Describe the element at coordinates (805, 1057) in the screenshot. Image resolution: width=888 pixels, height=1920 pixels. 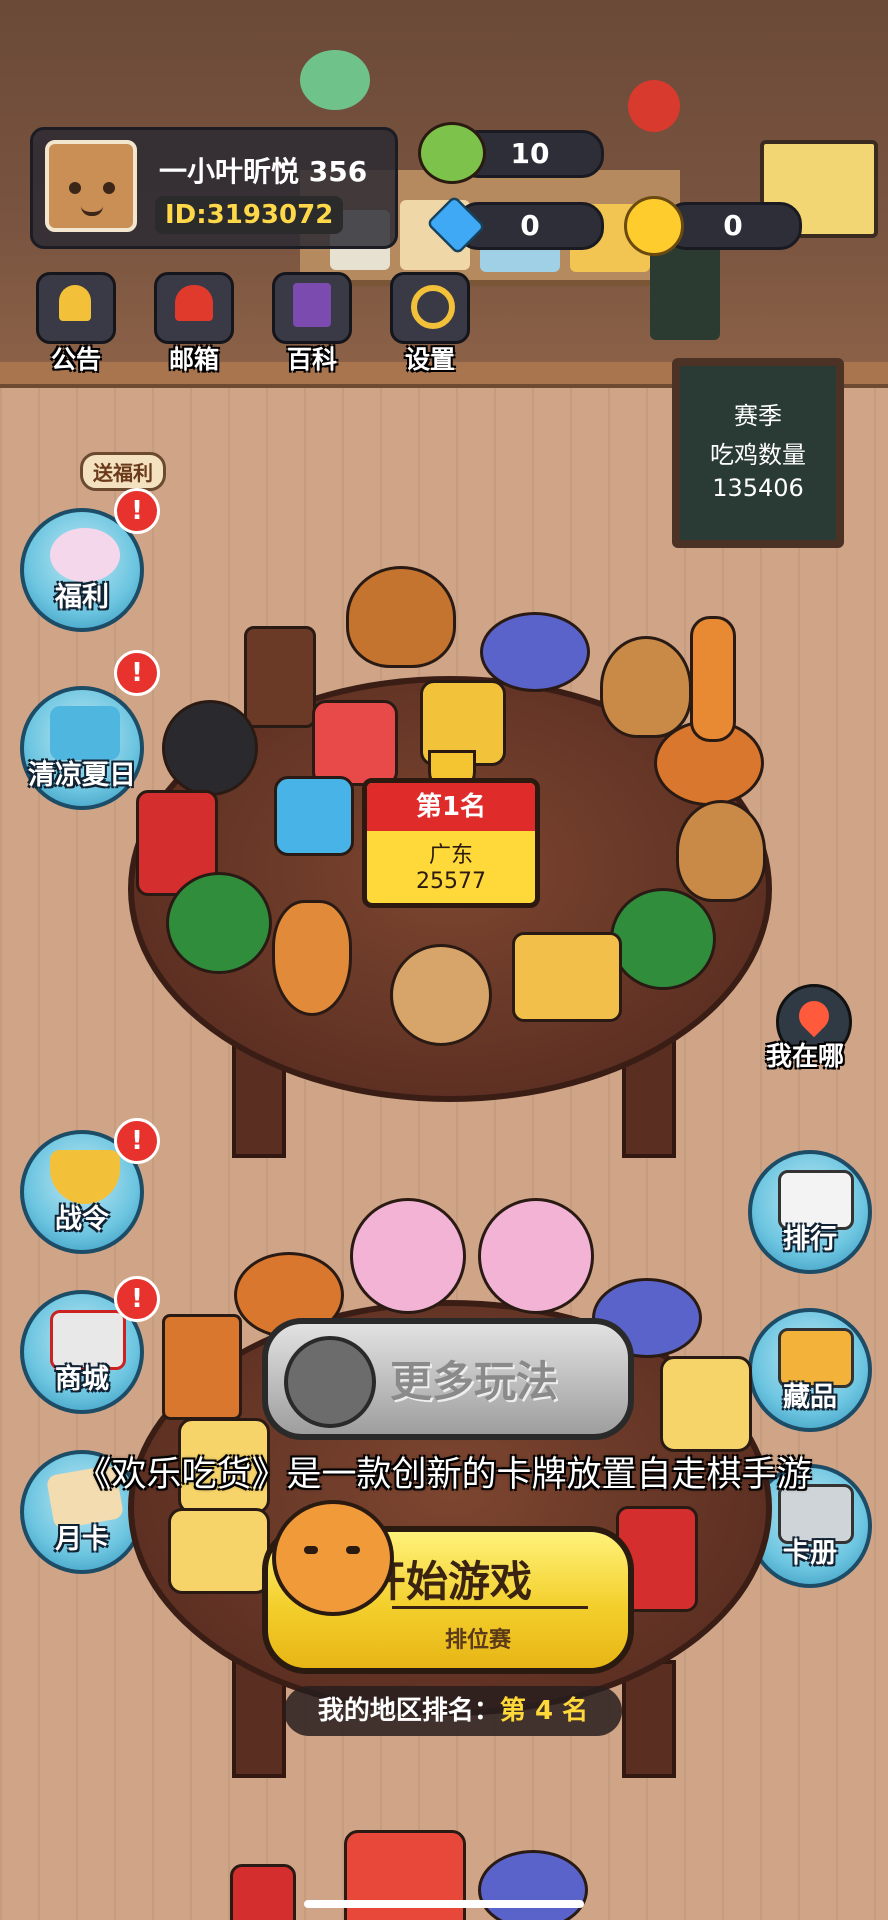
I see `where-am-i-label: 我在哪` at that location.